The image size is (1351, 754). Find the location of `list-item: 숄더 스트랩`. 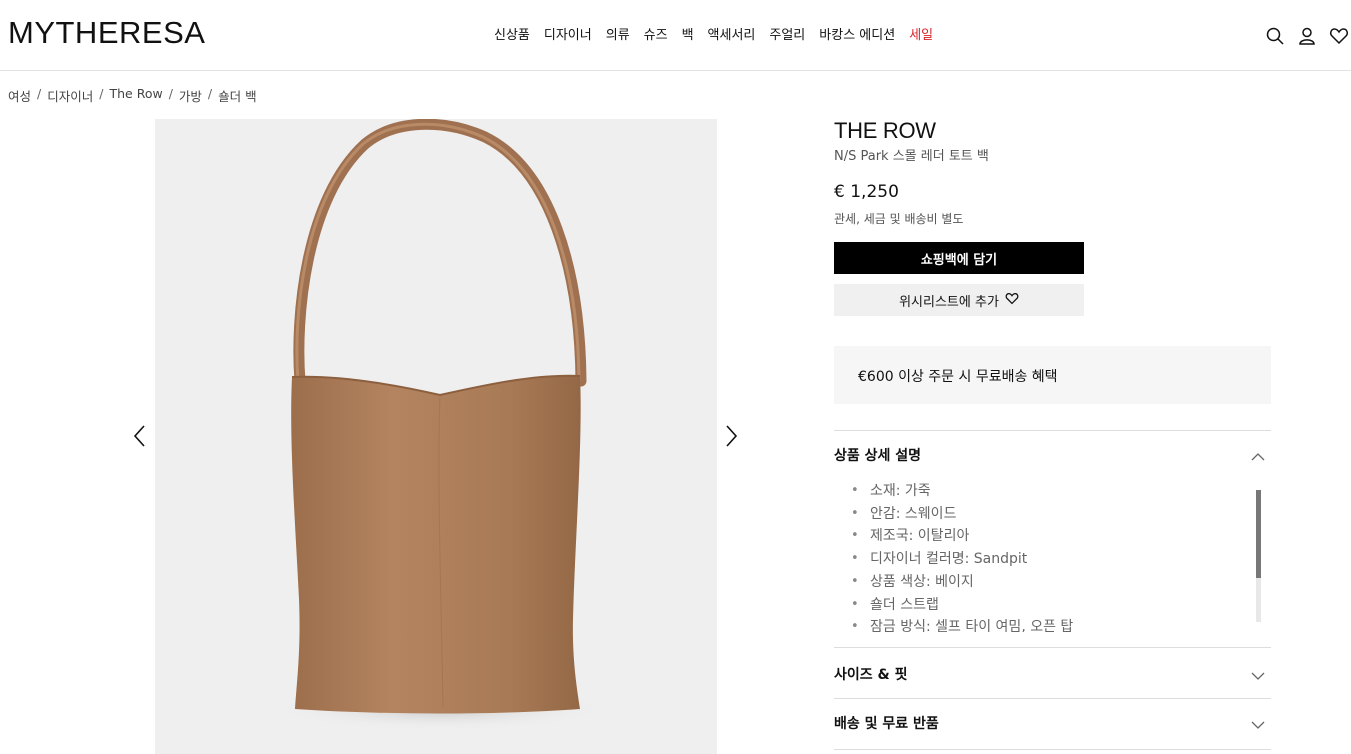

list-item: 숄더 스트랩 is located at coordinates (1050, 605).